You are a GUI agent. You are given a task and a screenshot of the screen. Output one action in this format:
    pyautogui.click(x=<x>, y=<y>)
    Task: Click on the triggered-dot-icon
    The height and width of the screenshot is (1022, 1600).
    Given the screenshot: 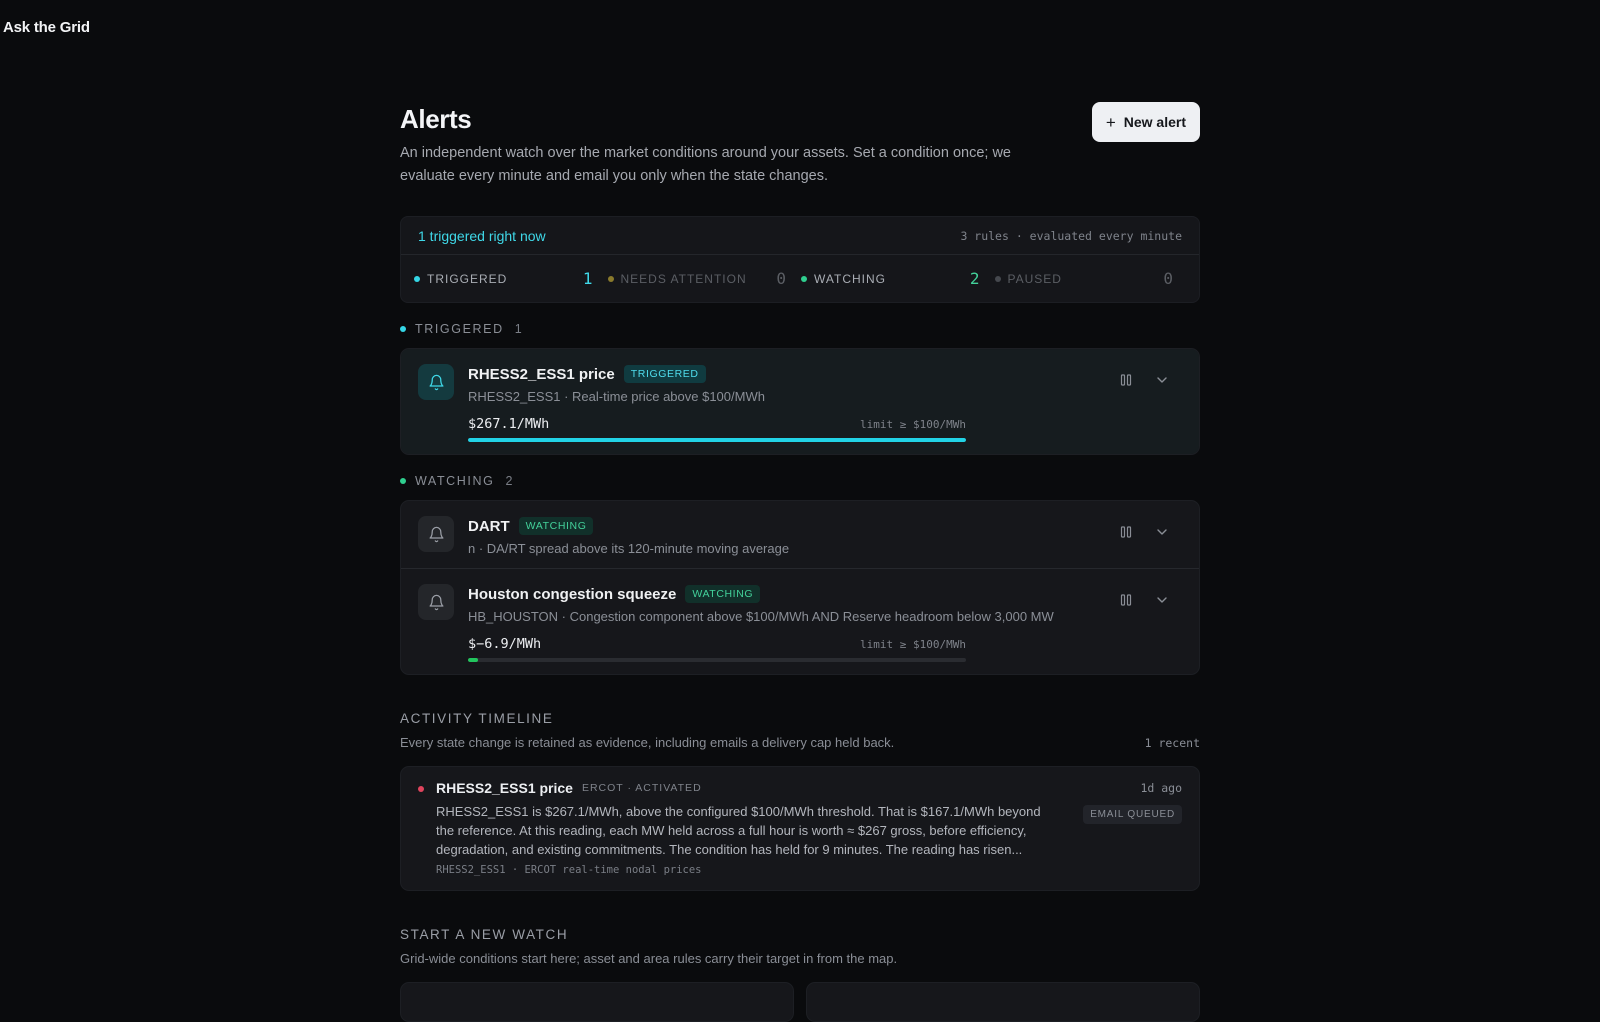 What is the action you would take?
    pyautogui.click(x=403, y=329)
    